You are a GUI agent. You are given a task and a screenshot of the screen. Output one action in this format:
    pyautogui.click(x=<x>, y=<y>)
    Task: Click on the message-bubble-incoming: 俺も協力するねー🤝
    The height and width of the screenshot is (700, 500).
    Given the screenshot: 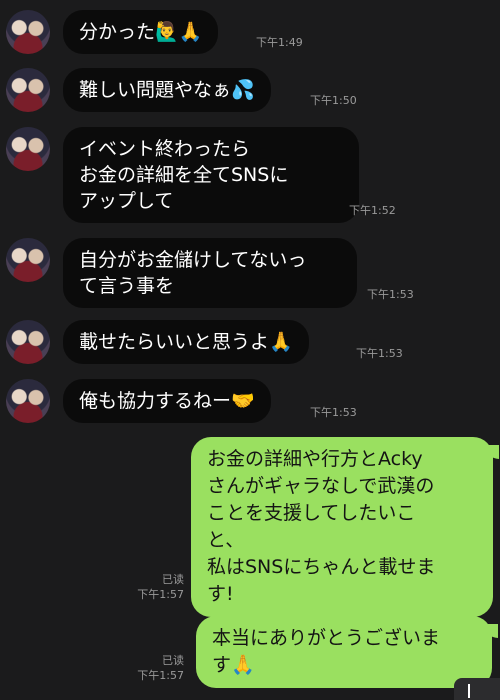 What is the action you would take?
    pyautogui.click(x=167, y=401)
    